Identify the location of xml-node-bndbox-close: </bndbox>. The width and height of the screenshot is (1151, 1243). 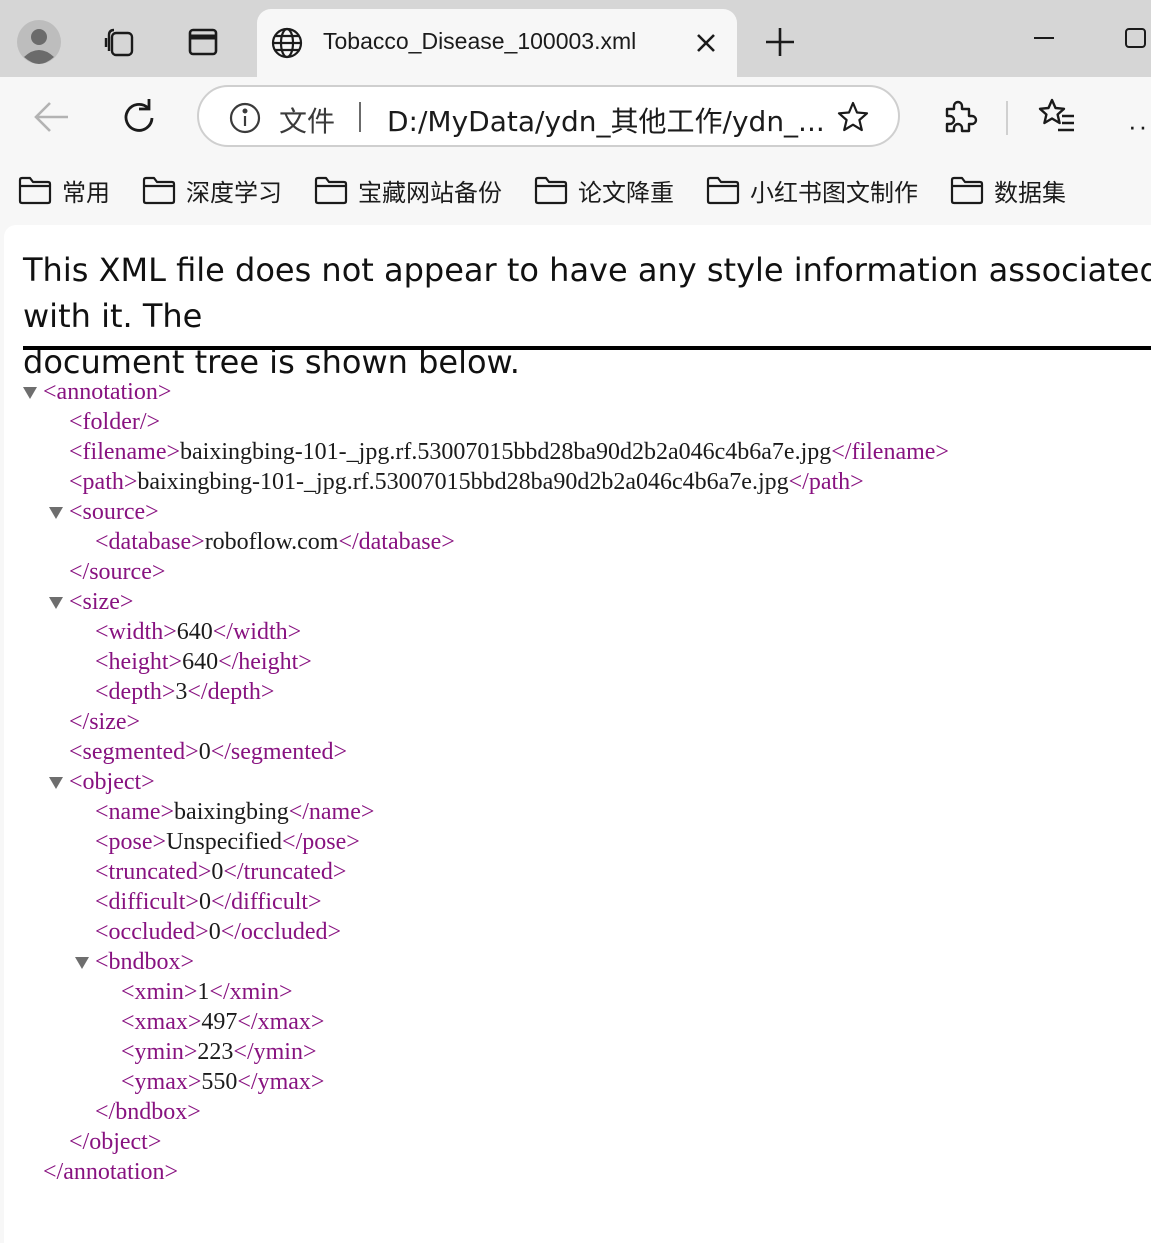
(148, 1112).